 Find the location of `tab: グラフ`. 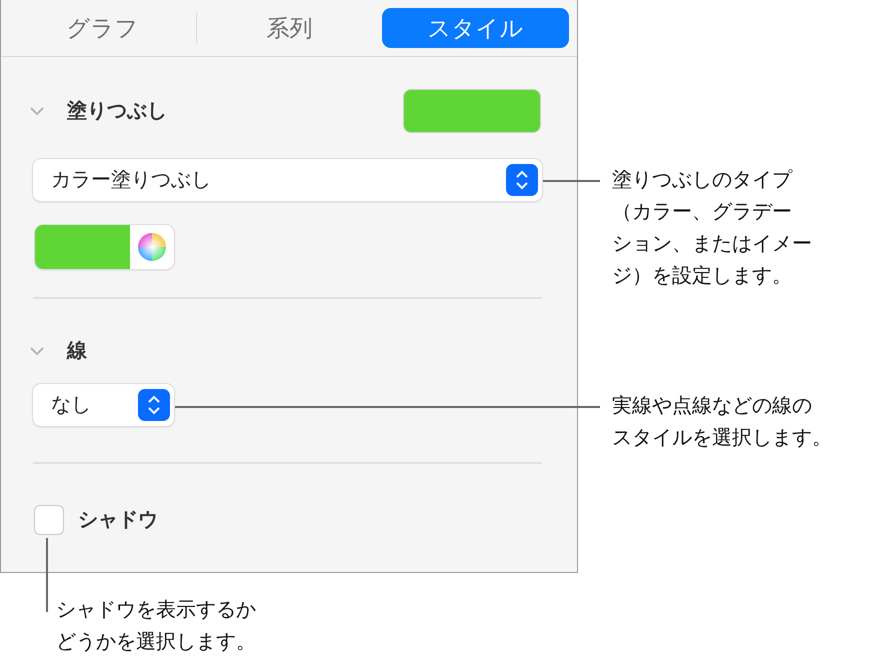

tab: グラフ is located at coordinates (102, 28).